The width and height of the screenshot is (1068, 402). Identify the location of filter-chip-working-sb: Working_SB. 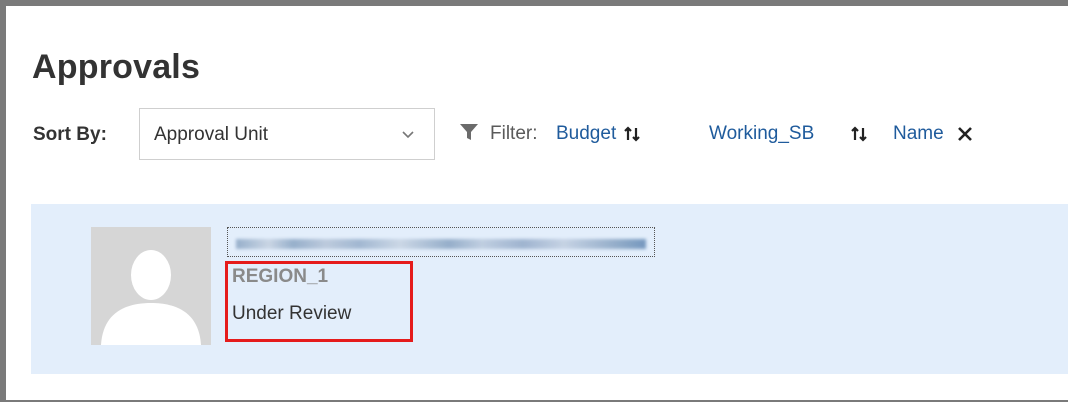
(761, 134).